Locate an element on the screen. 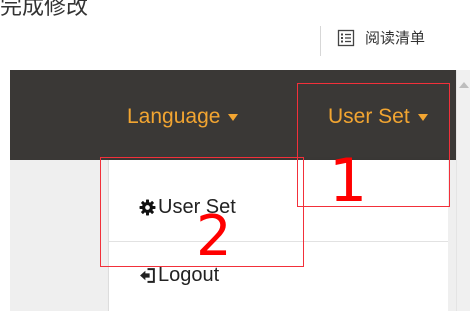 This screenshot has width=470, height=311. scrollbar is located at coordinates (463, 190).